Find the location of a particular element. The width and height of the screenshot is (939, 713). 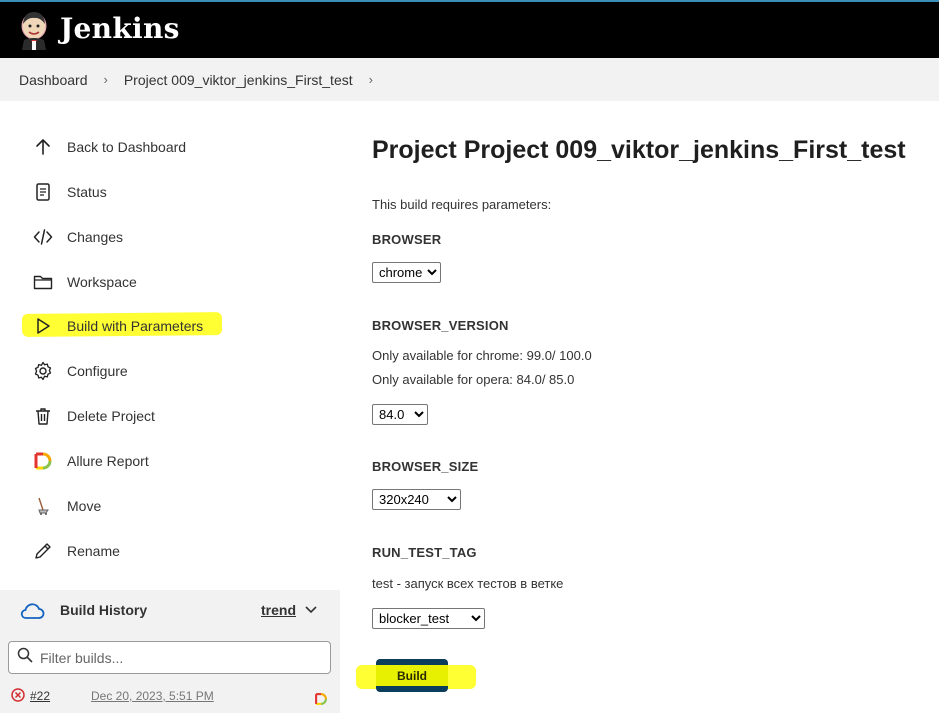

param-browser-version-label: BROWSER_VERSION is located at coordinates (440, 325).